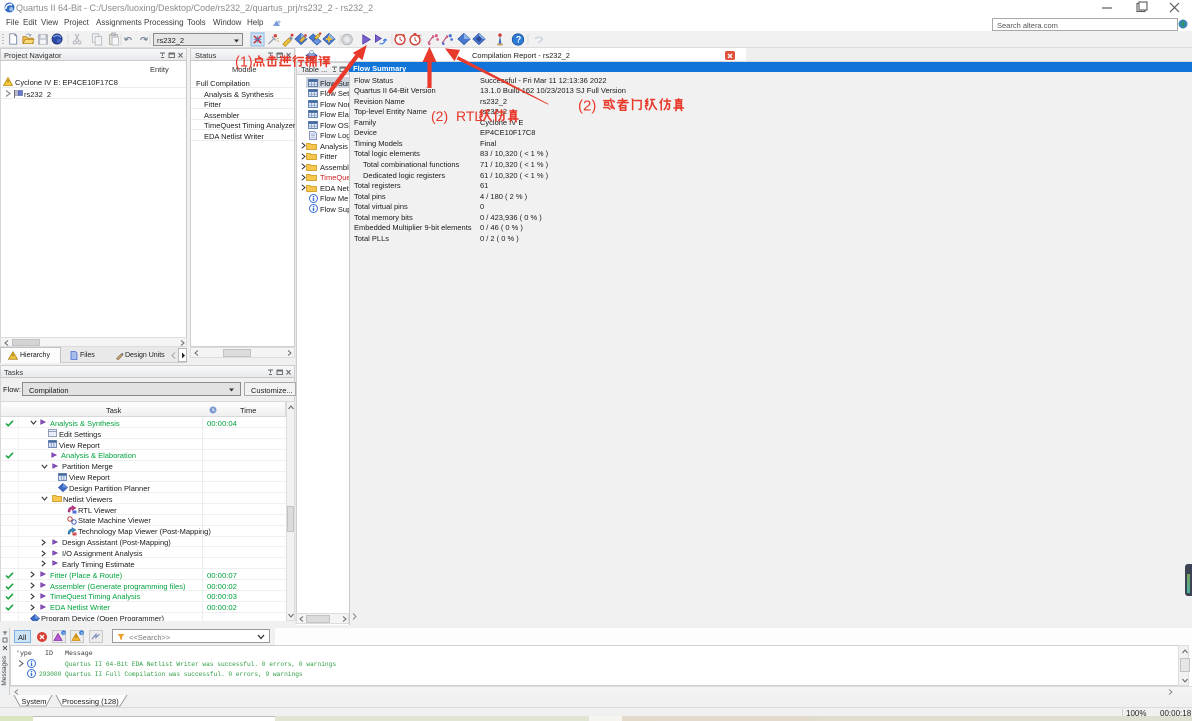 This screenshot has width=1192, height=721. I want to click on svg-text: 0, so click(64, 633).